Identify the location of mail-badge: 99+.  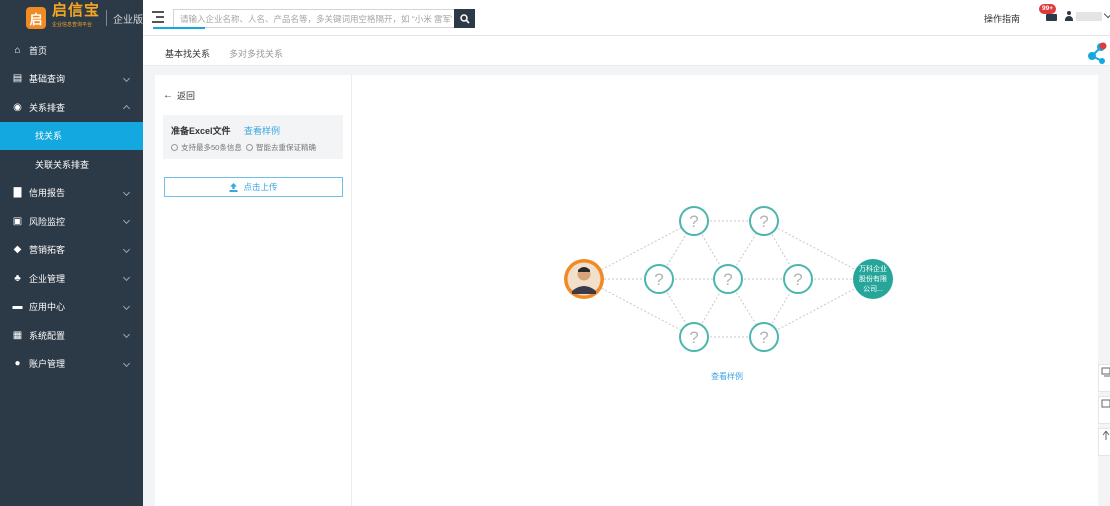
(1048, 9).